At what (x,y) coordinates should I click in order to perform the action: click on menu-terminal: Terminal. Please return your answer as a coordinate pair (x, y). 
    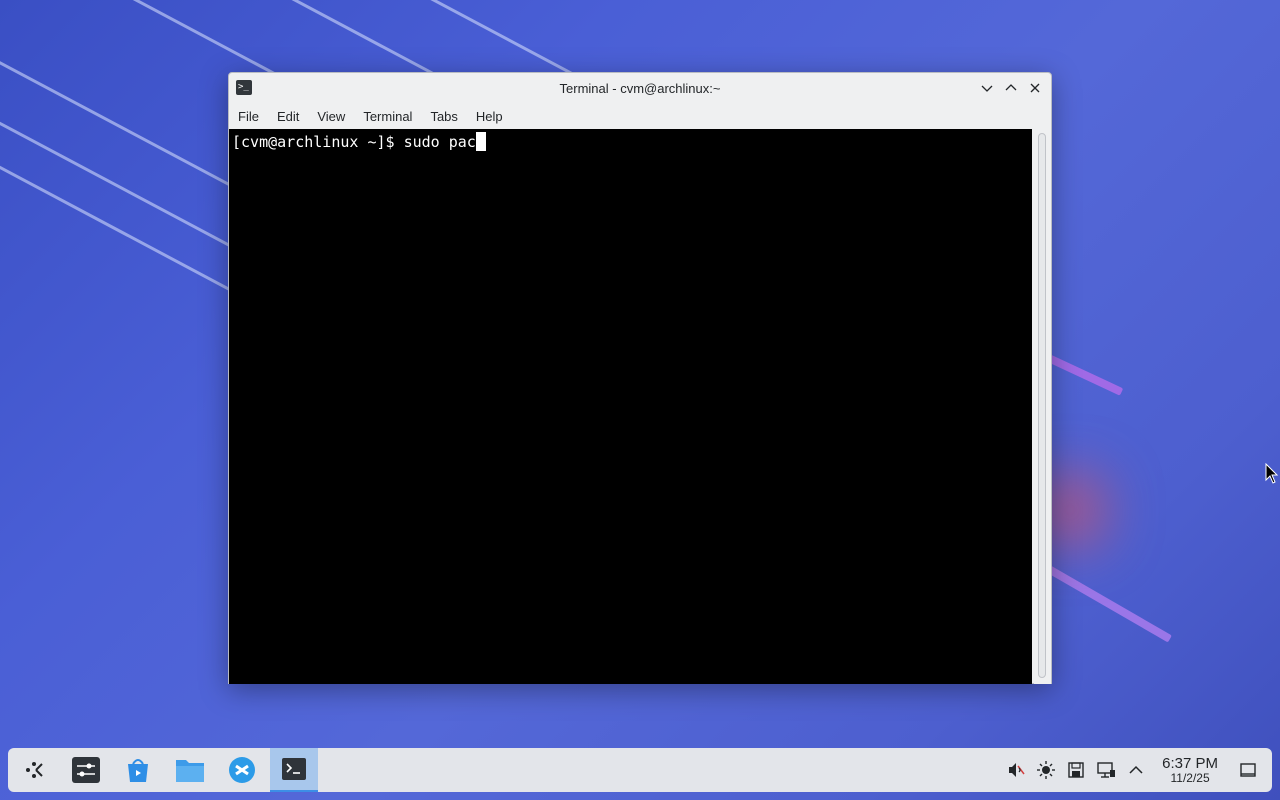
    Looking at the image, I should click on (392, 116).